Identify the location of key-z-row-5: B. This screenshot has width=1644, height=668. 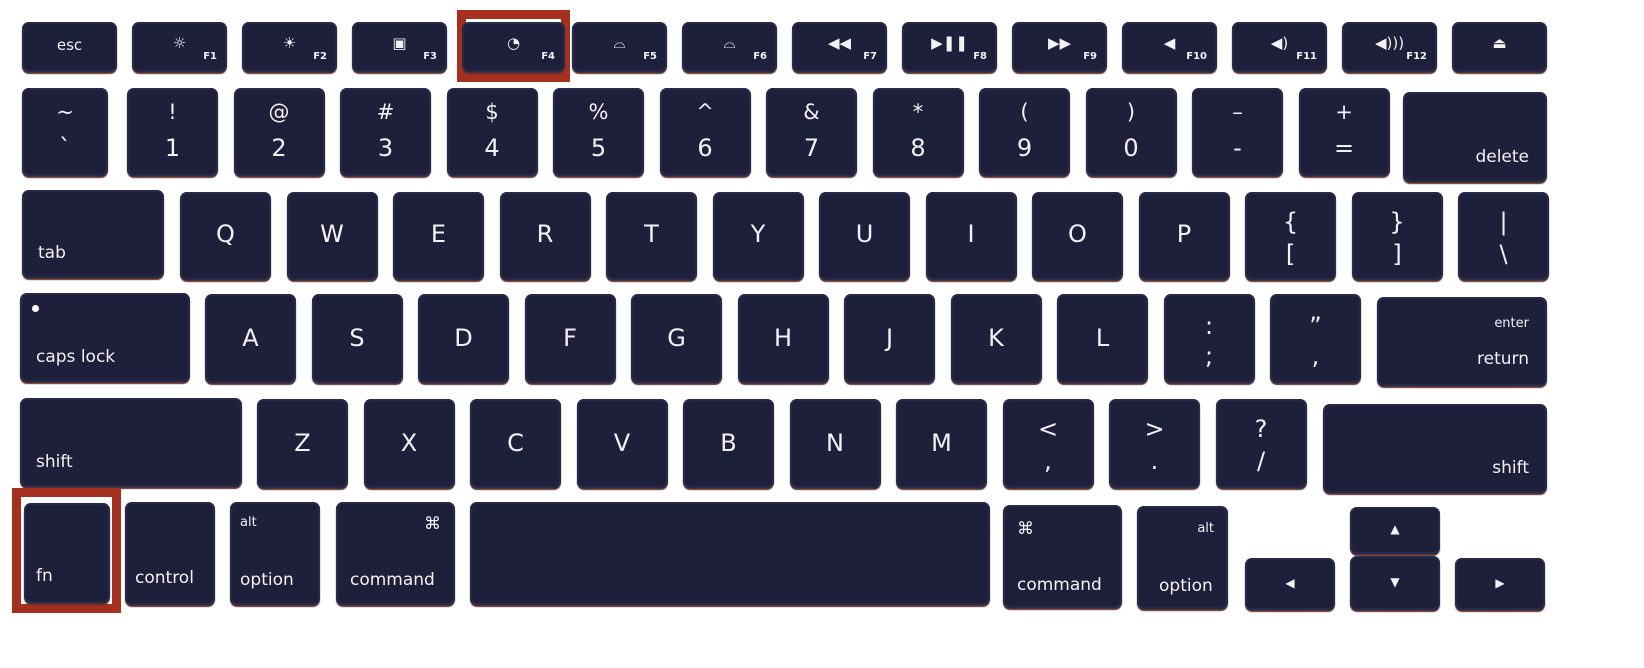
(728, 443).